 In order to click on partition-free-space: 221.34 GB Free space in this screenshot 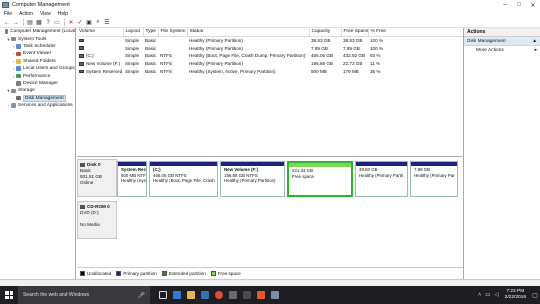, I will do `click(320, 179)`.